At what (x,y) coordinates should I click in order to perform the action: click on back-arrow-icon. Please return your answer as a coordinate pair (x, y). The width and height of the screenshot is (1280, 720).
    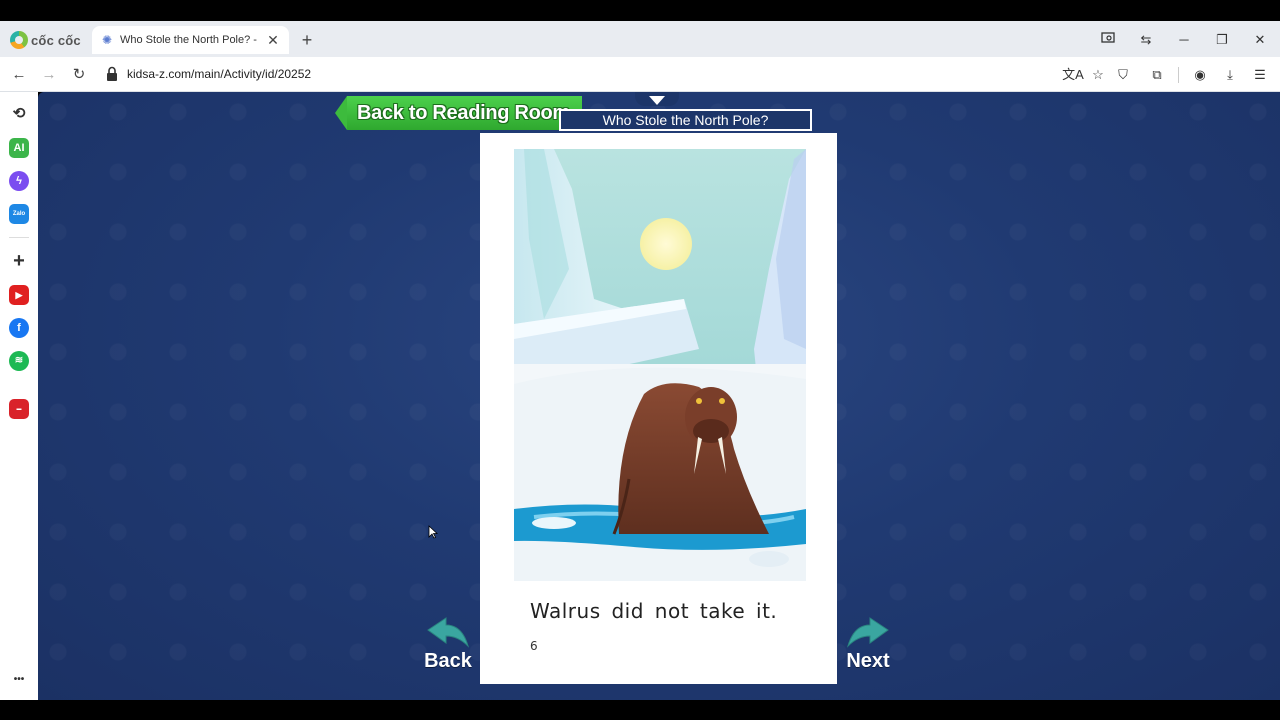
    Looking at the image, I should click on (448, 632).